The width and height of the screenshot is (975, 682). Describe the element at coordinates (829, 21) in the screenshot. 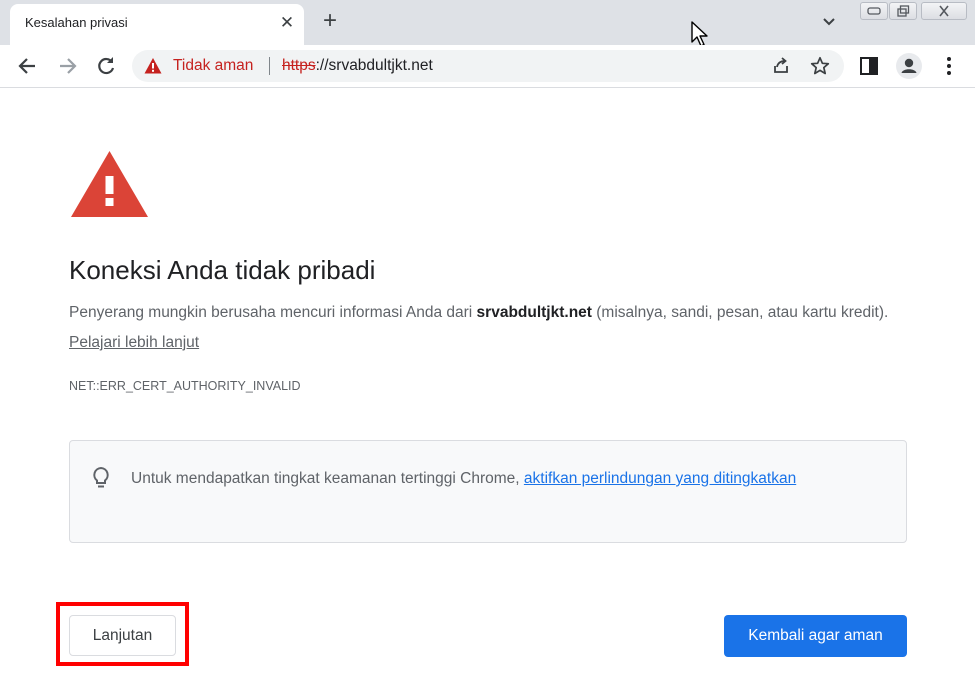

I see `chevron-down-icon` at that location.